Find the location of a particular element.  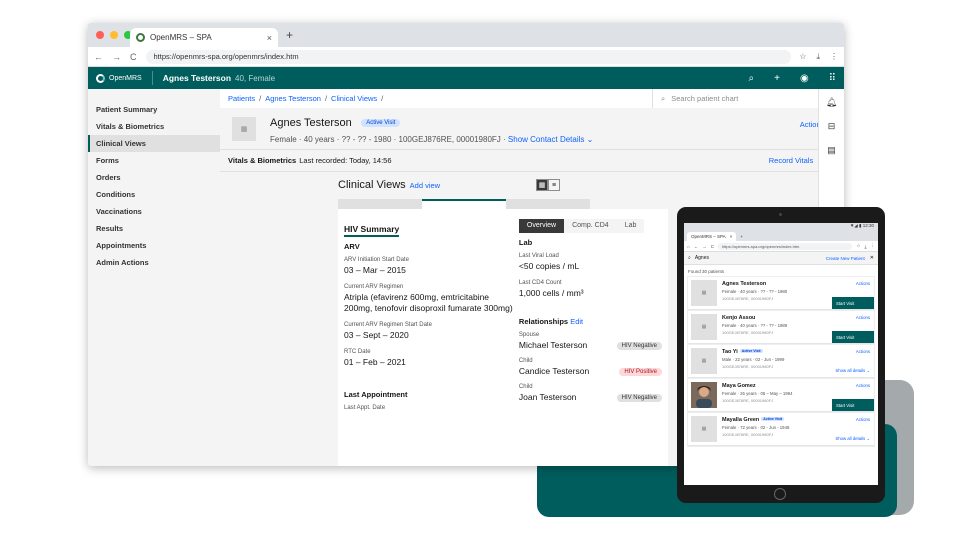

hiv-status-badge: HIV Positive is located at coordinates (640, 371).